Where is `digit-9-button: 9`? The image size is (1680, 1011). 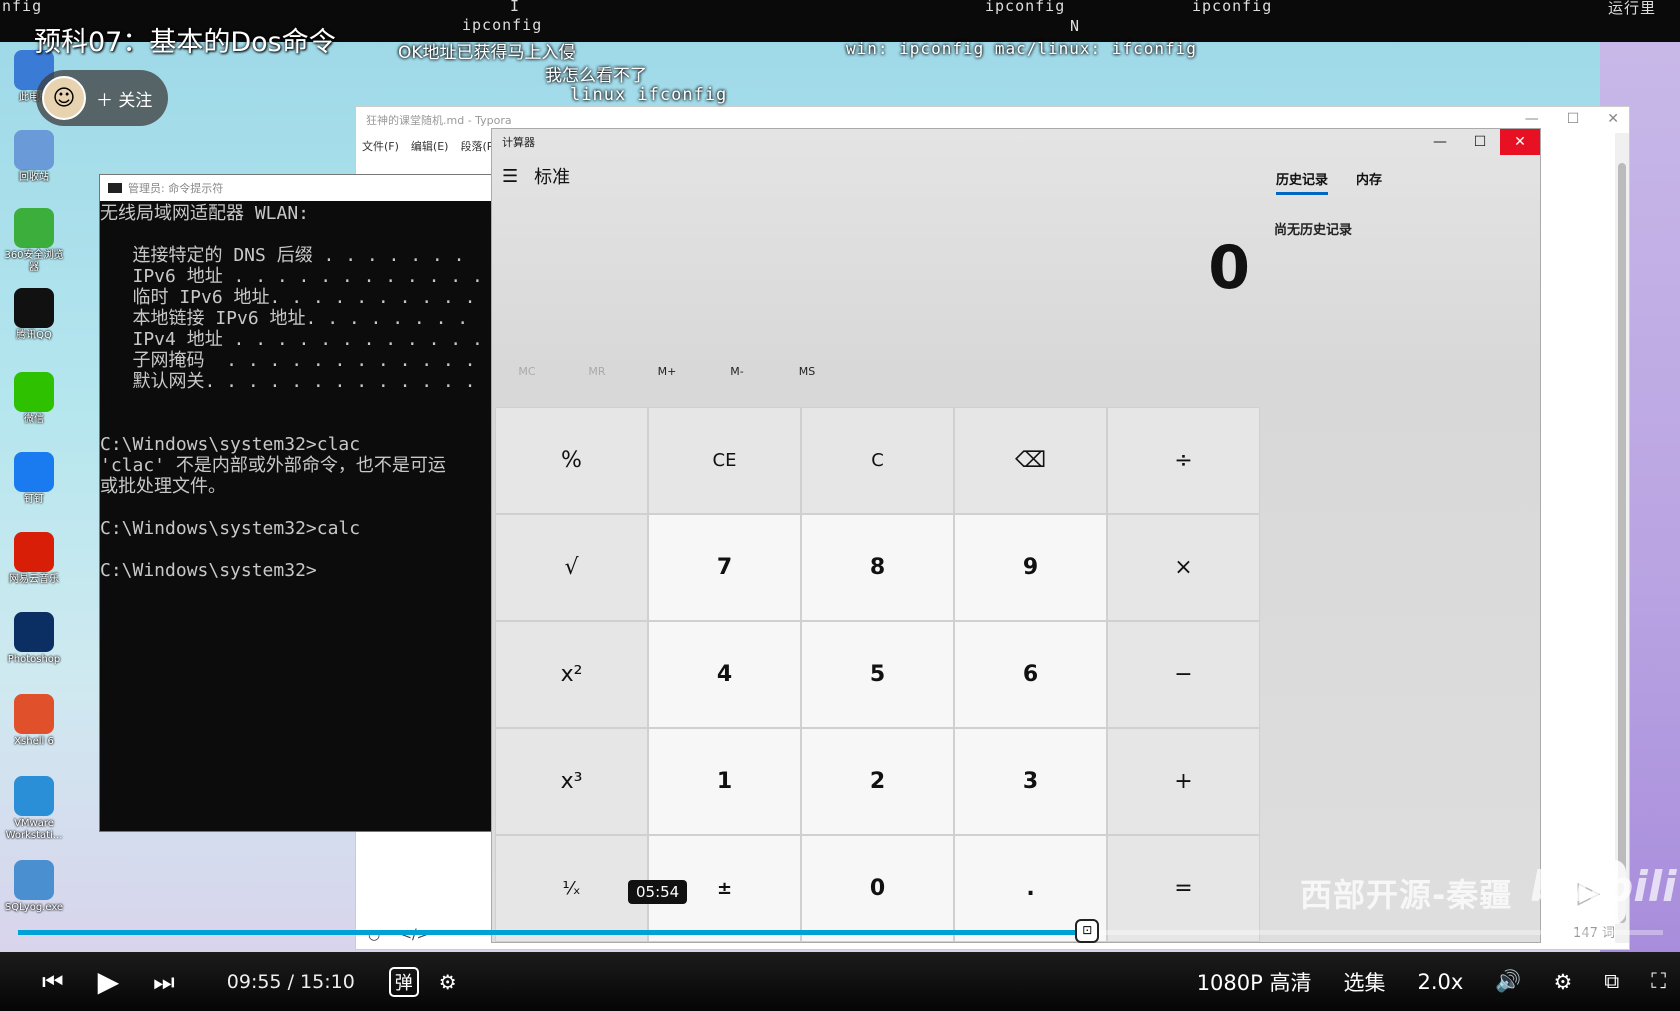
digit-9-button: 9 is located at coordinates (1030, 567).